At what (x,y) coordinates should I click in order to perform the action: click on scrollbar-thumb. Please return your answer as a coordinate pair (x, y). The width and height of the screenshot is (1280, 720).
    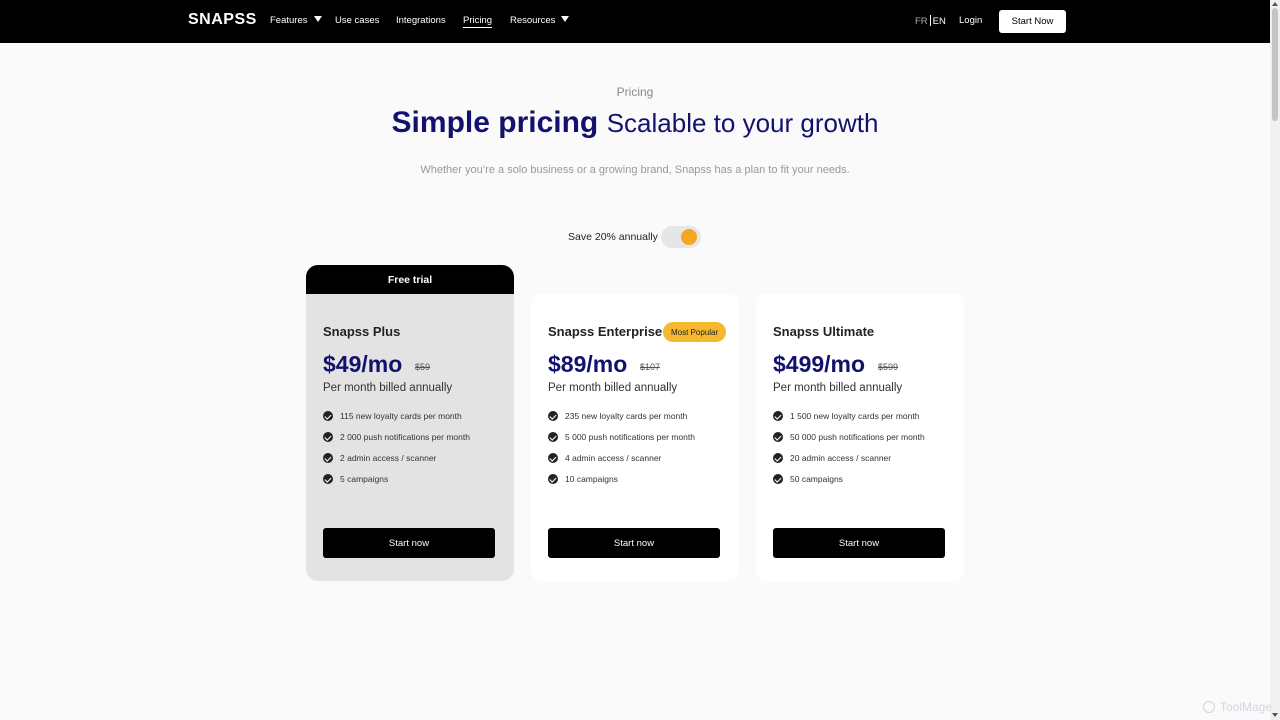
    Looking at the image, I should click on (1275, 64).